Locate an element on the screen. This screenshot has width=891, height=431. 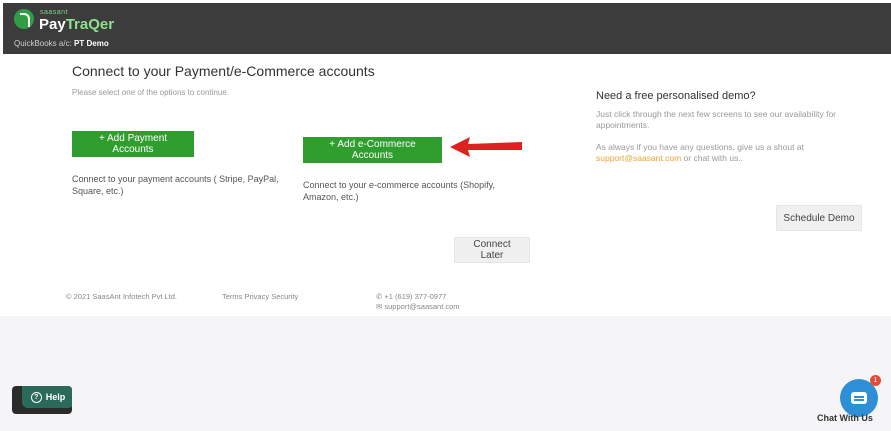
footer-phone: ✆ +1 (619) 377-0977 is located at coordinates (411, 296).